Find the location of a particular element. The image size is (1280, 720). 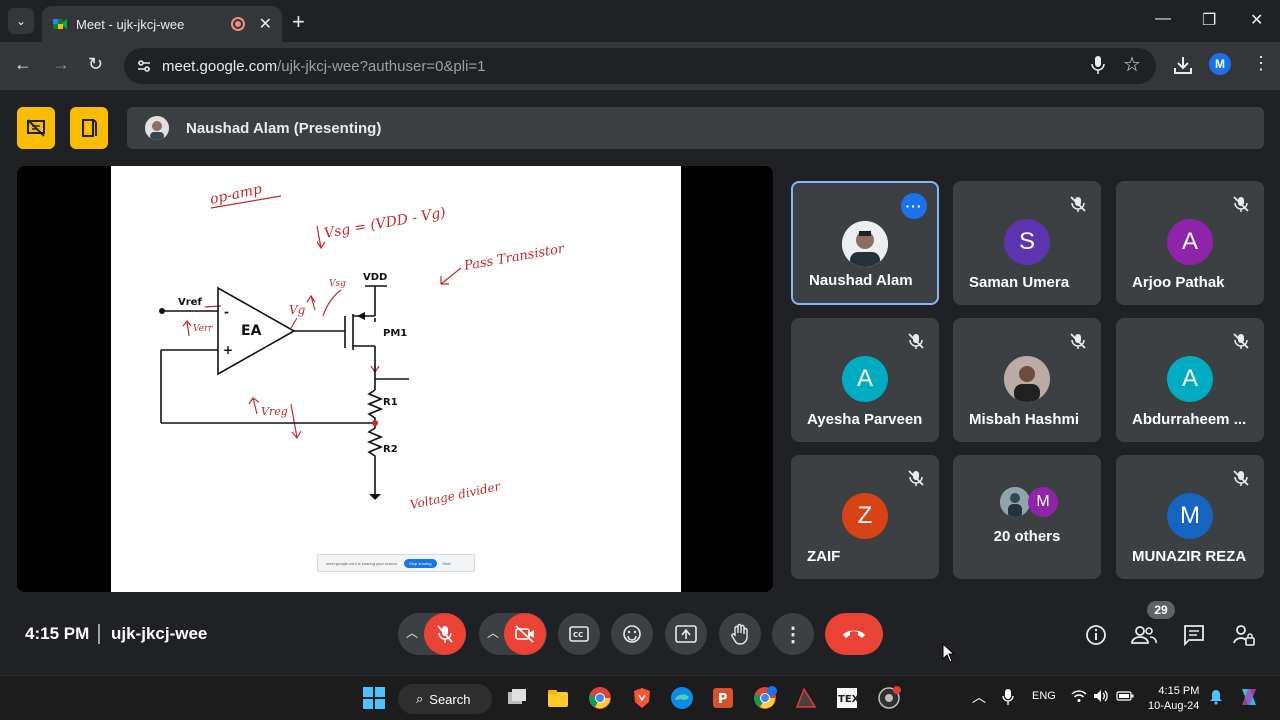

people-button is located at coordinates (1144, 635).